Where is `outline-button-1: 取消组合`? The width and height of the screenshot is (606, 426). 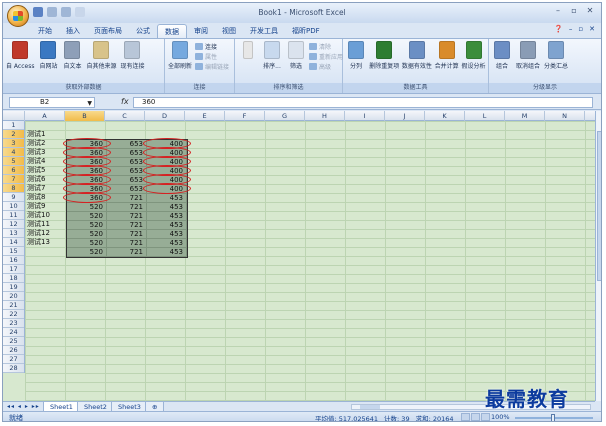
outline-button-1: 取消组合 is located at coordinates (528, 55).